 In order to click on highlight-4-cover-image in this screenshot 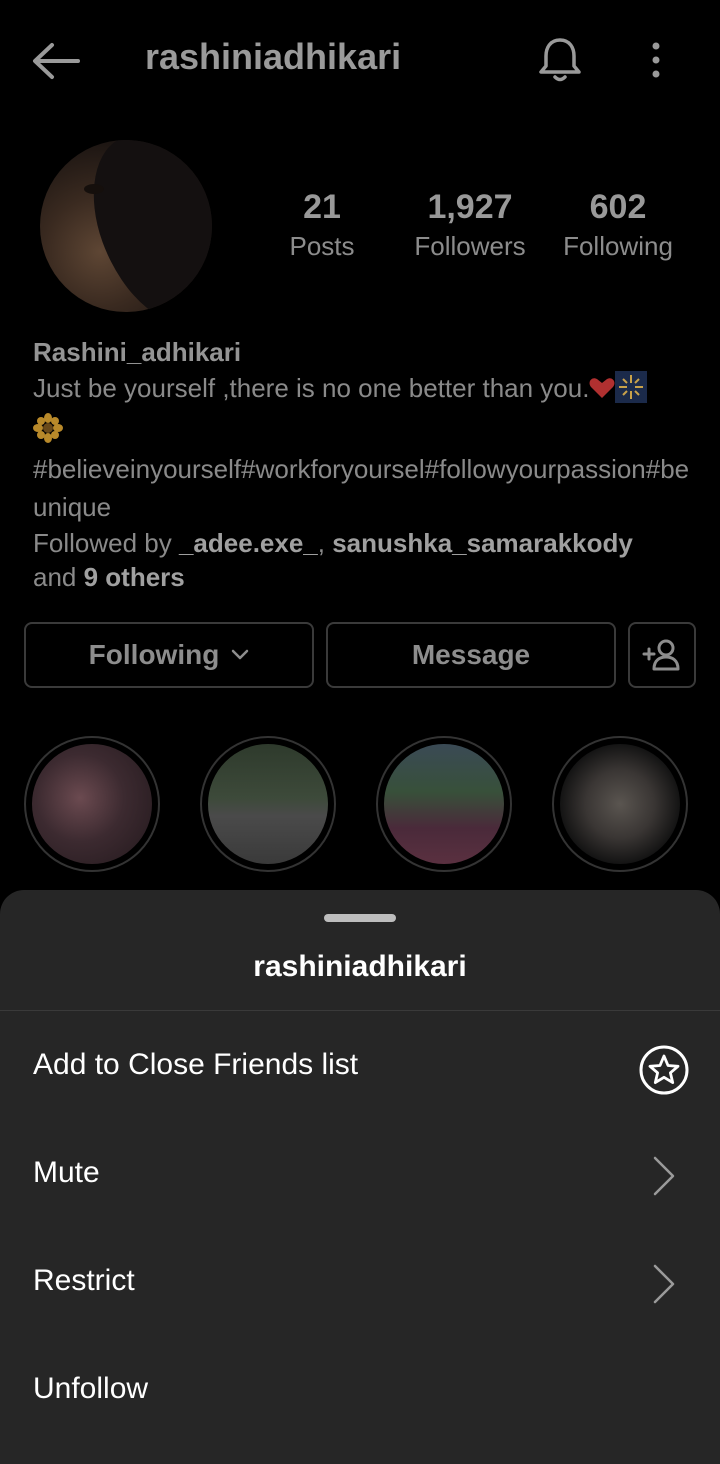, I will do `click(620, 804)`.